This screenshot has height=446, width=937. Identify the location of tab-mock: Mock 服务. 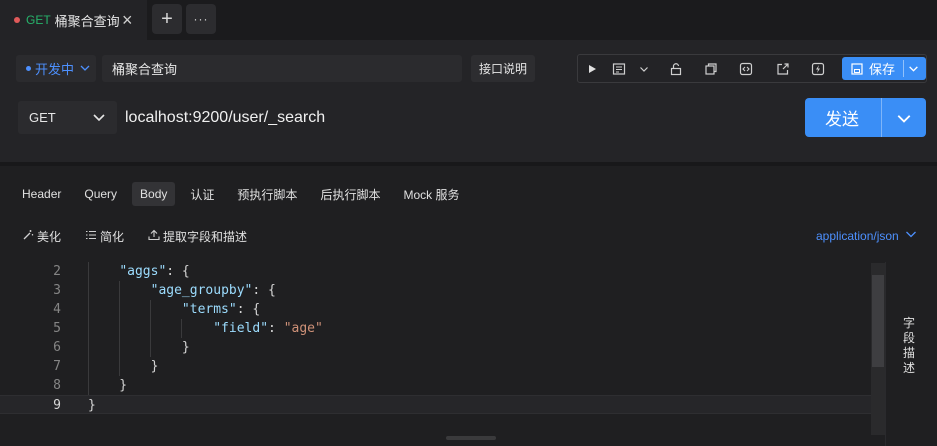
(431, 194).